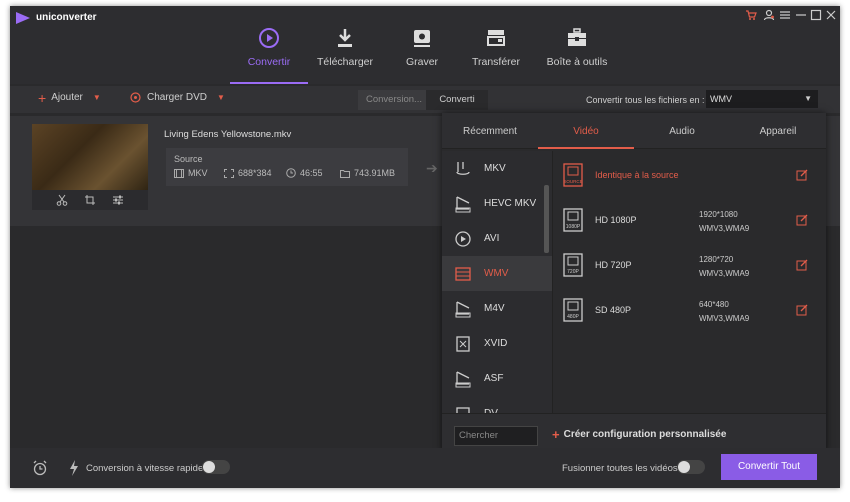 The width and height of the screenshot is (850, 502). I want to click on tab-converted: Converti, so click(457, 100).